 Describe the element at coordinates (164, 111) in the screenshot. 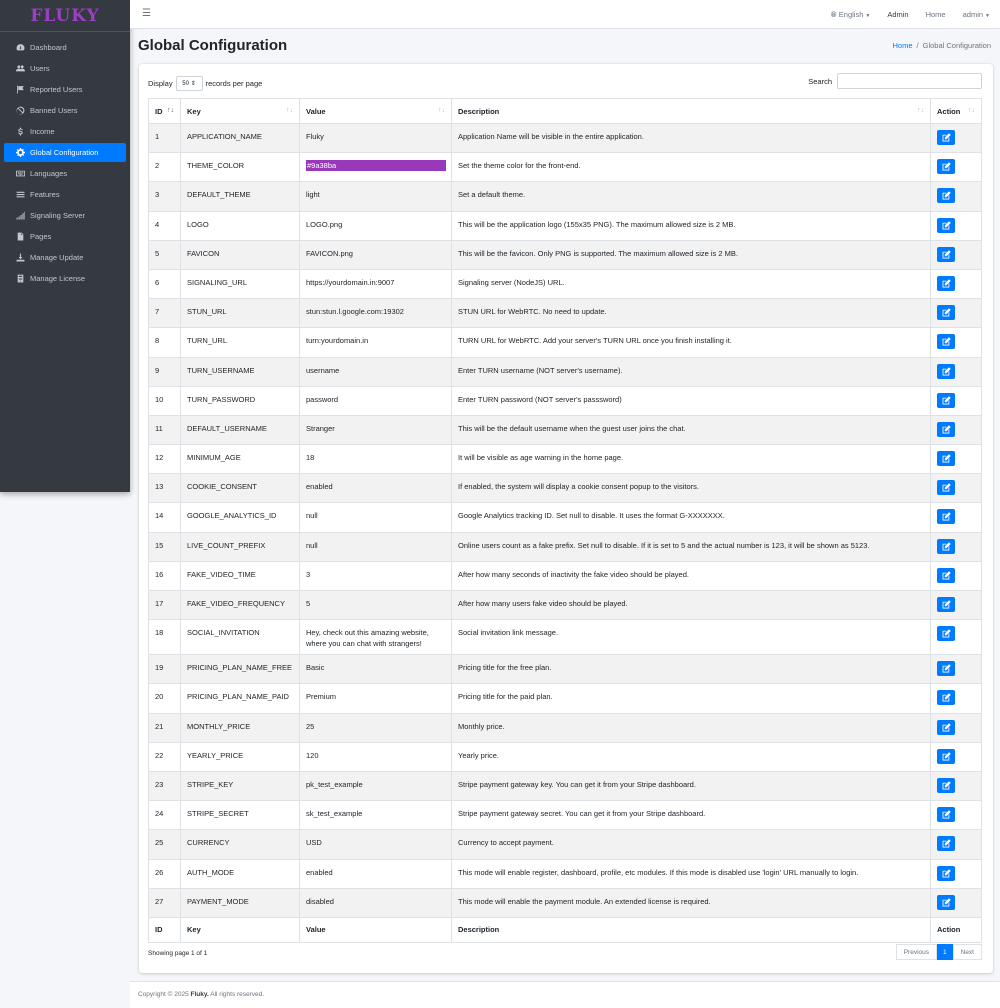

I see `header-id: ID ↑↓` at that location.